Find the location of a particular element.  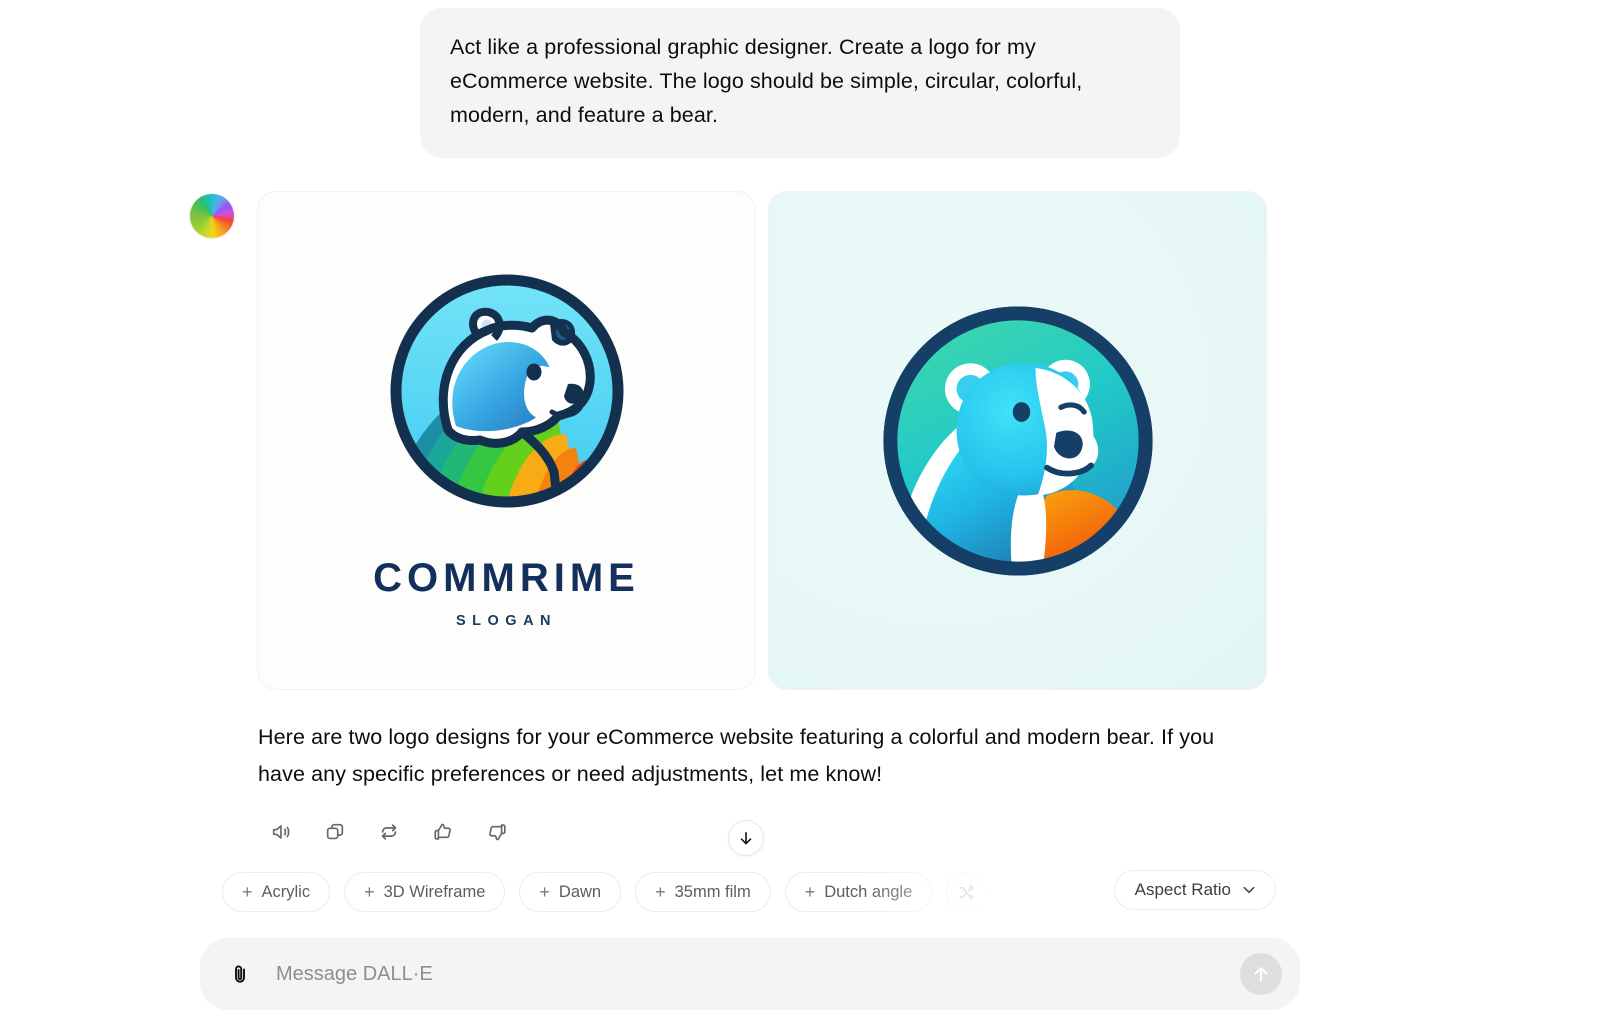

attach-file-button is located at coordinates (240, 974).